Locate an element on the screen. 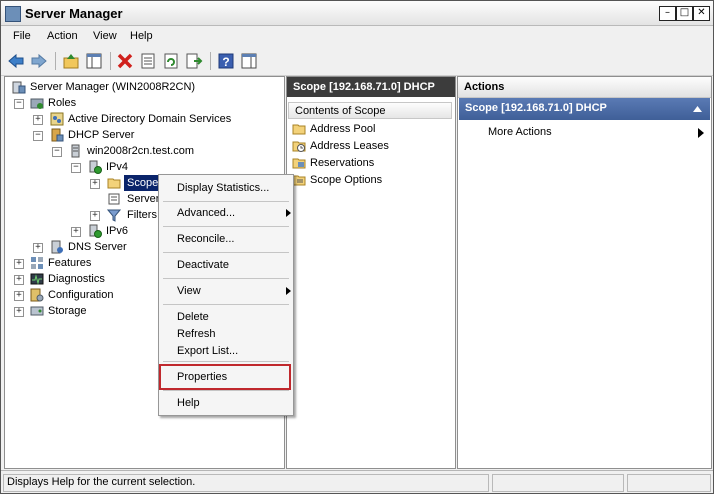  expand-adds-icon: + is located at coordinates (38, 120).